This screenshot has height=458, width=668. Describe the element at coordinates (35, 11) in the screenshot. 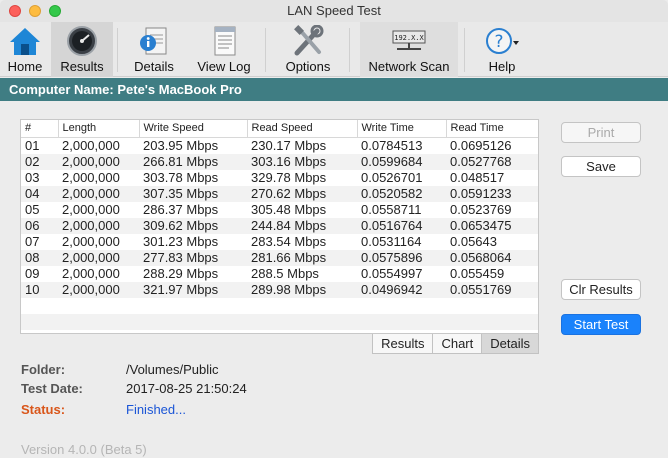

I see `minimize-window-button` at that location.